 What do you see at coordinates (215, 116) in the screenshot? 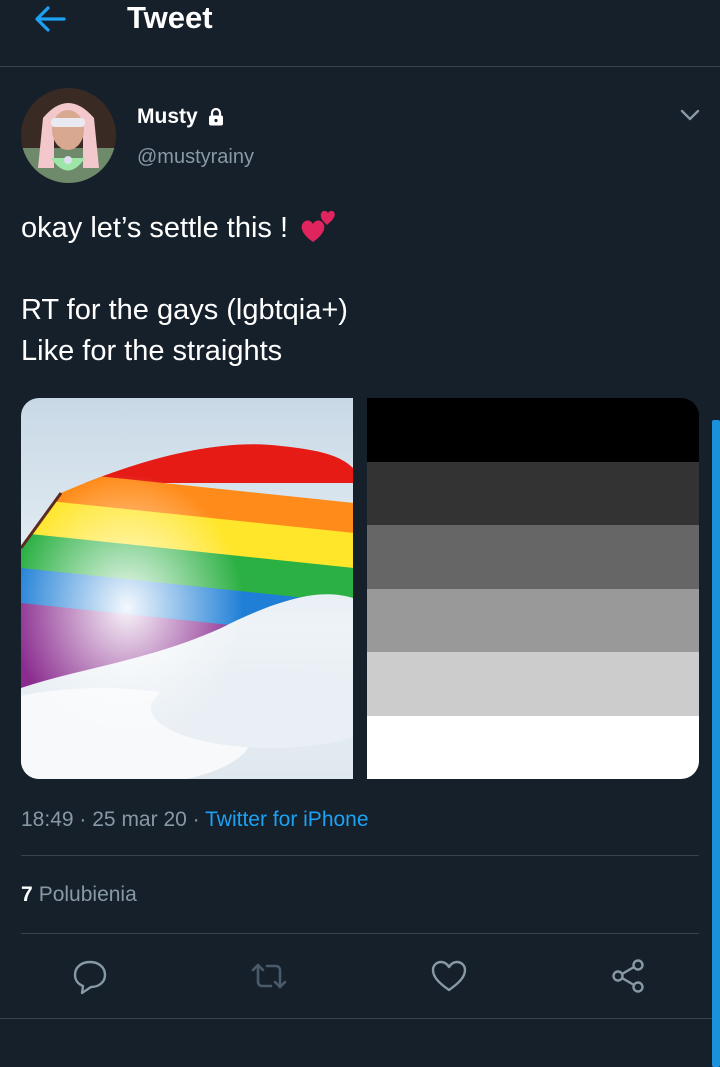
I see `lock-icon` at bounding box center [215, 116].